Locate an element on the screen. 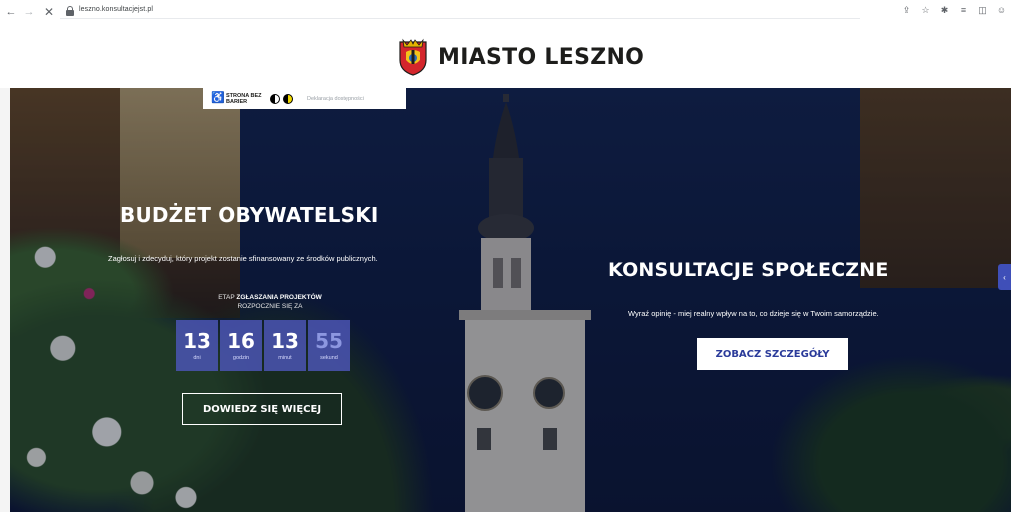  countdown-minutes: 13 minut is located at coordinates (285, 345).